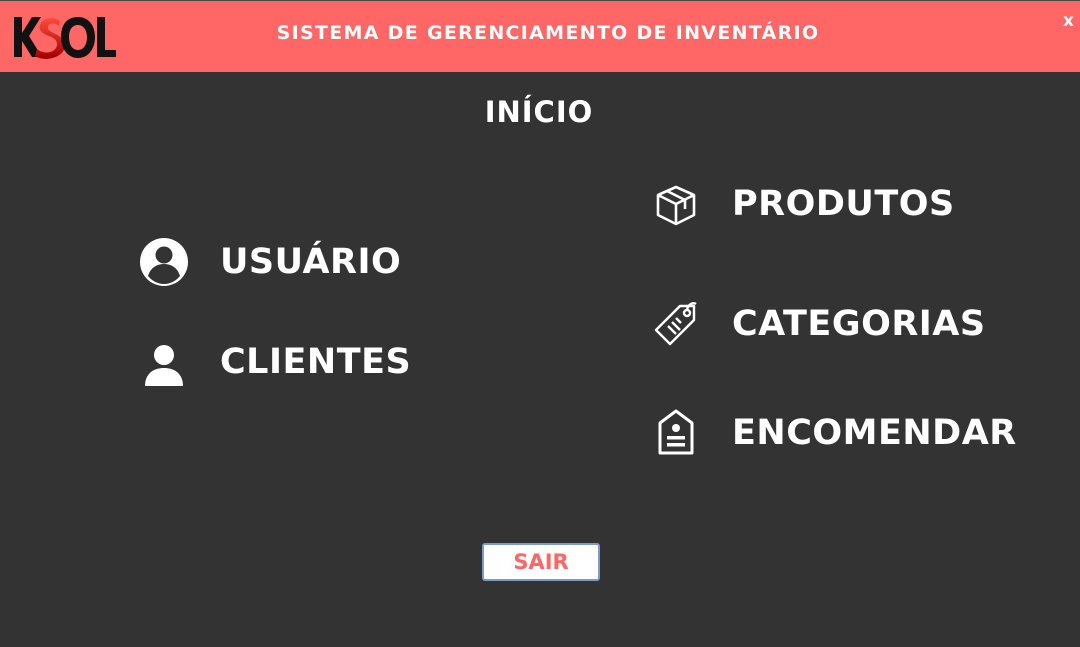 The height and width of the screenshot is (647, 1080). I want to click on box-icon, so click(676, 204).